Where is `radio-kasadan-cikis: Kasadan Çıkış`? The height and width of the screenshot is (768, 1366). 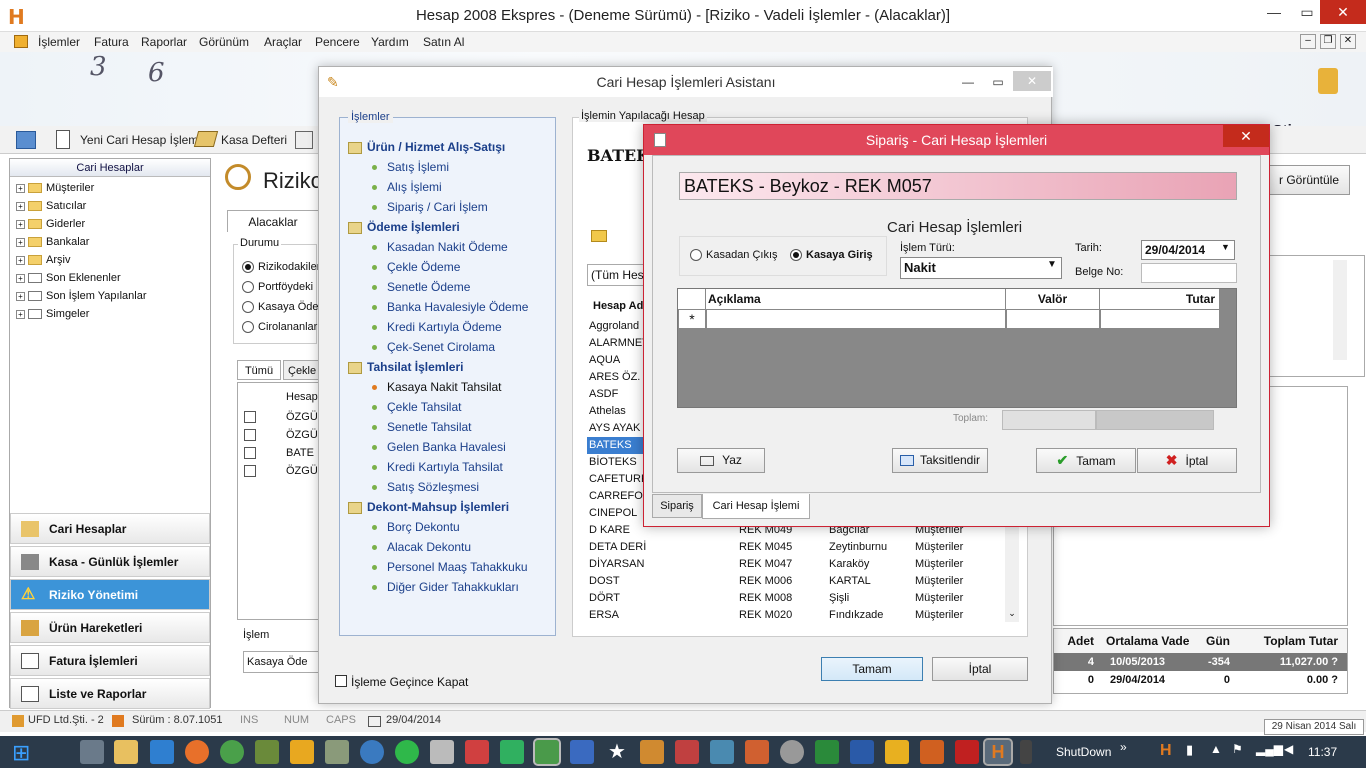
radio-kasadan-cikis: Kasadan Çıkış is located at coordinates (734, 255).